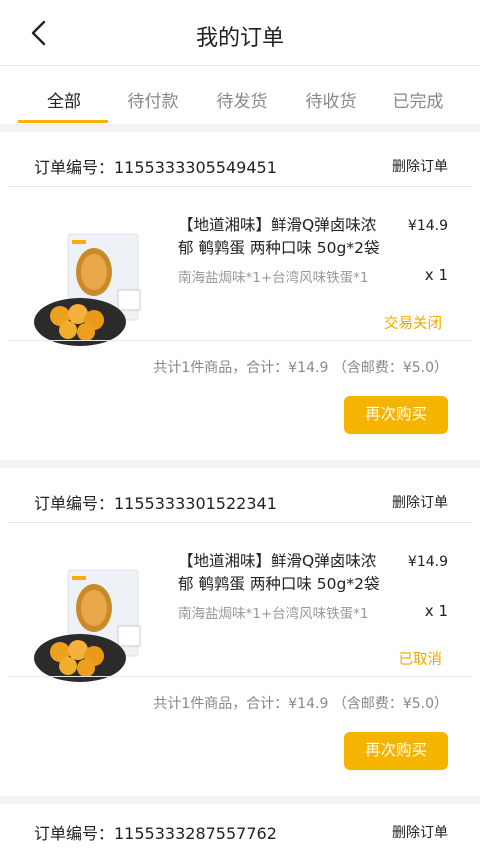 Image resolution: width=480 pixels, height=854 pixels. What do you see at coordinates (155, 167) in the screenshot?
I see `order-number: 订单编号：1155333305549451` at bounding box center [155, 167].